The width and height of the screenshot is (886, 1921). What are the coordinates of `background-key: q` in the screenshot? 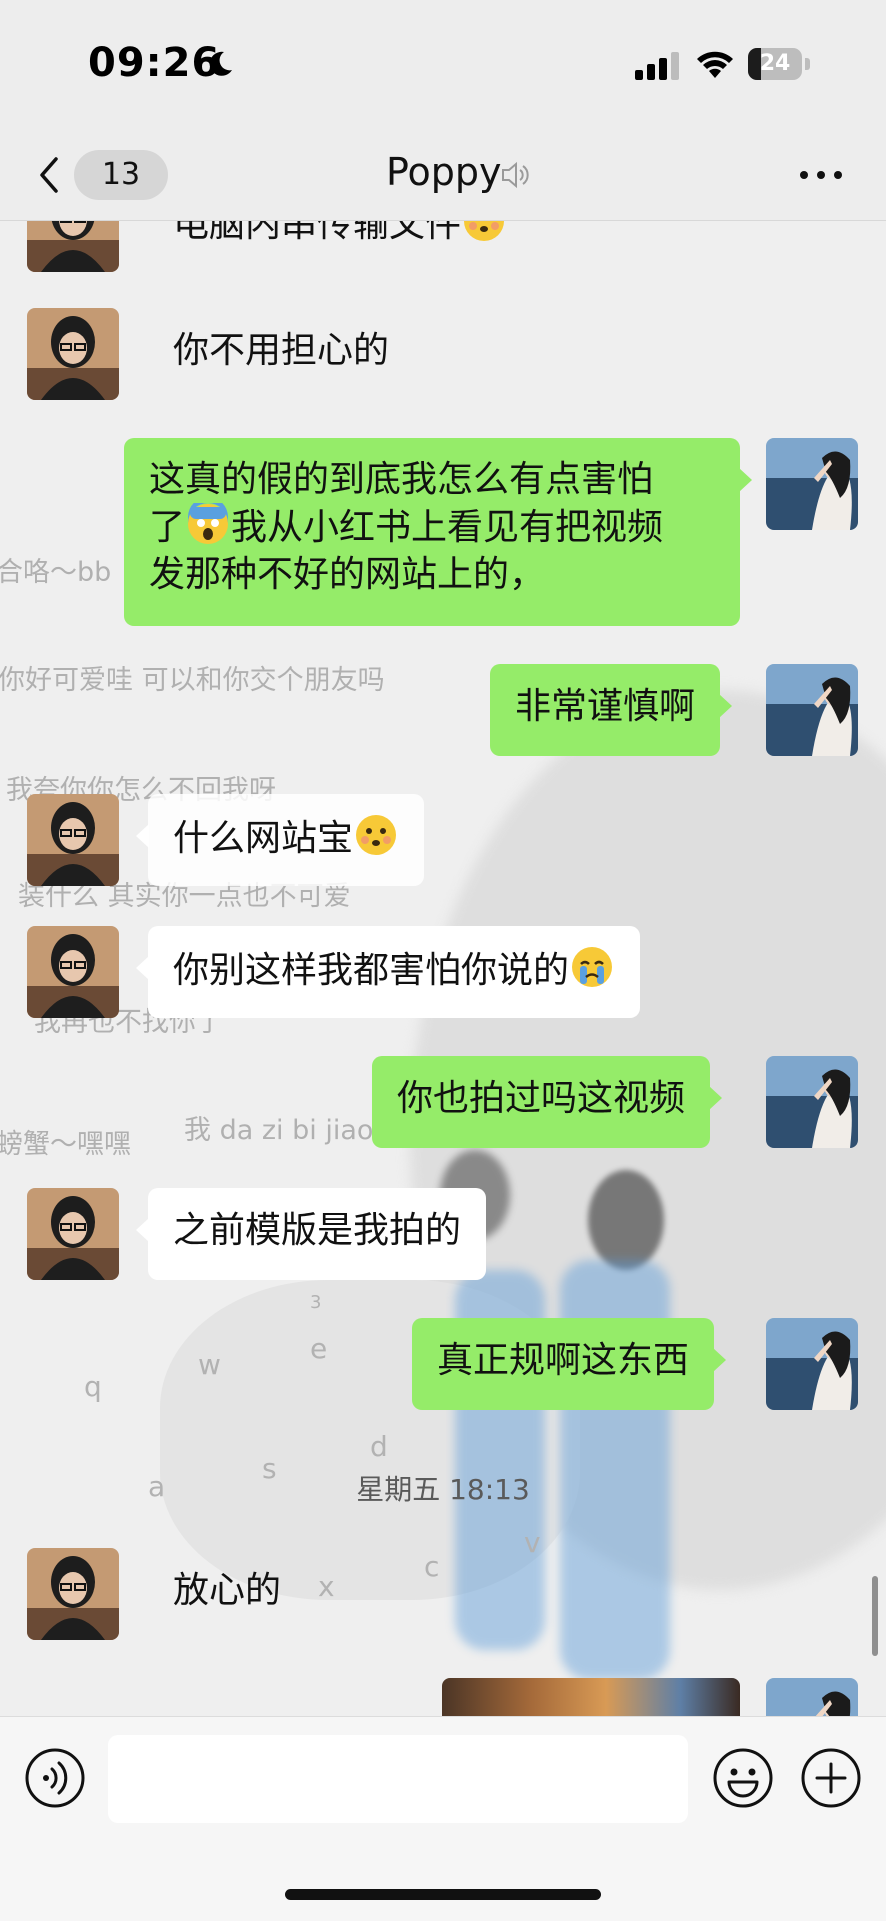 It's located at (93, 1386).